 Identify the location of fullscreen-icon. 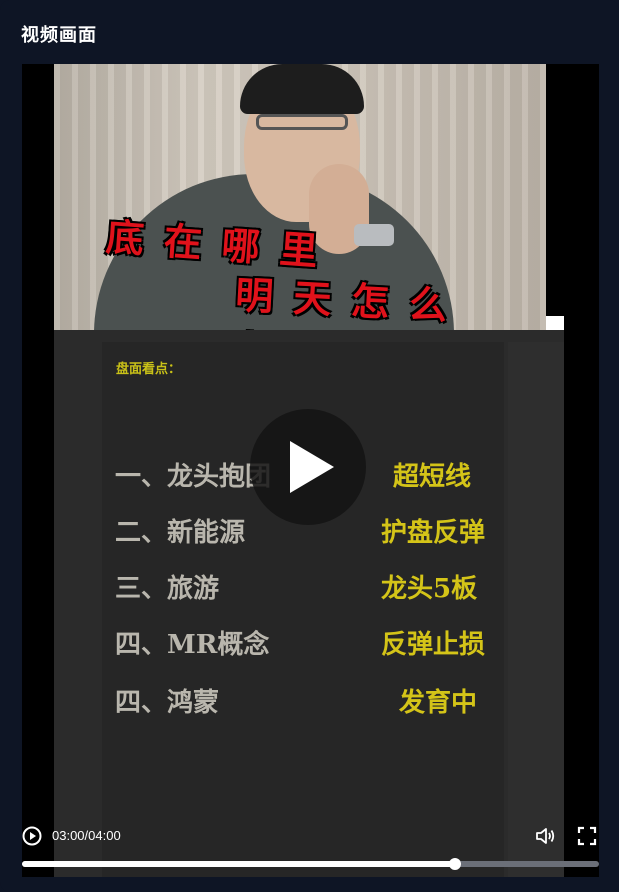
(587, 836).